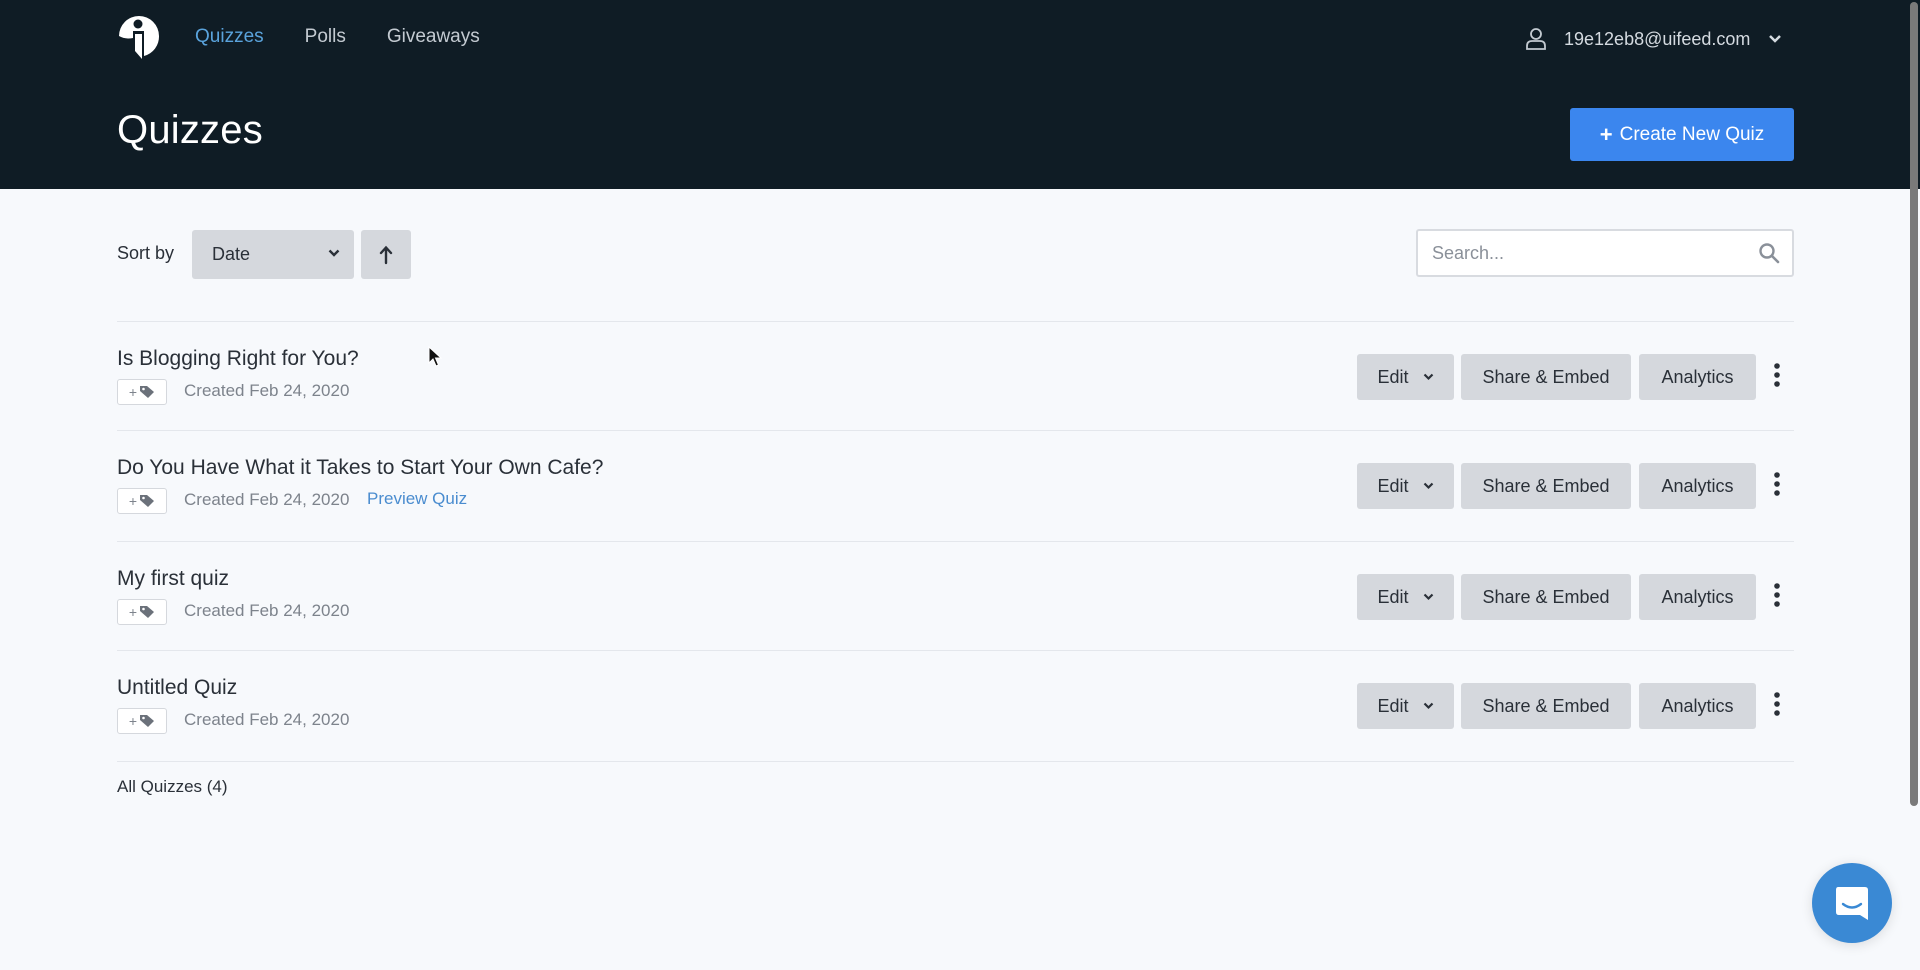 Image resolution: width=1920 pixels, height=970 pixels. Describe the element at coordinates (1692, 134) in the screenshot. I see `create-new-quiz-label: Create New Quiz` at that location.